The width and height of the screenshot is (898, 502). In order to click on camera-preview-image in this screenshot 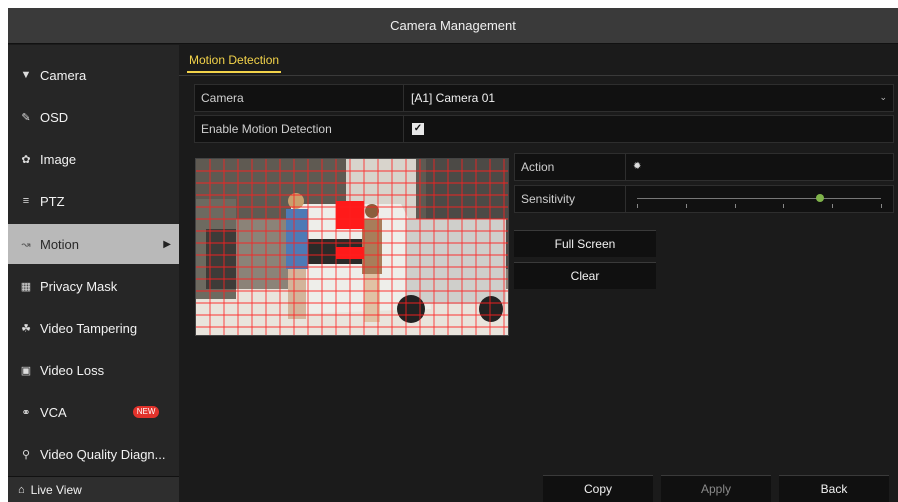, I will do `click(352, 247)`.